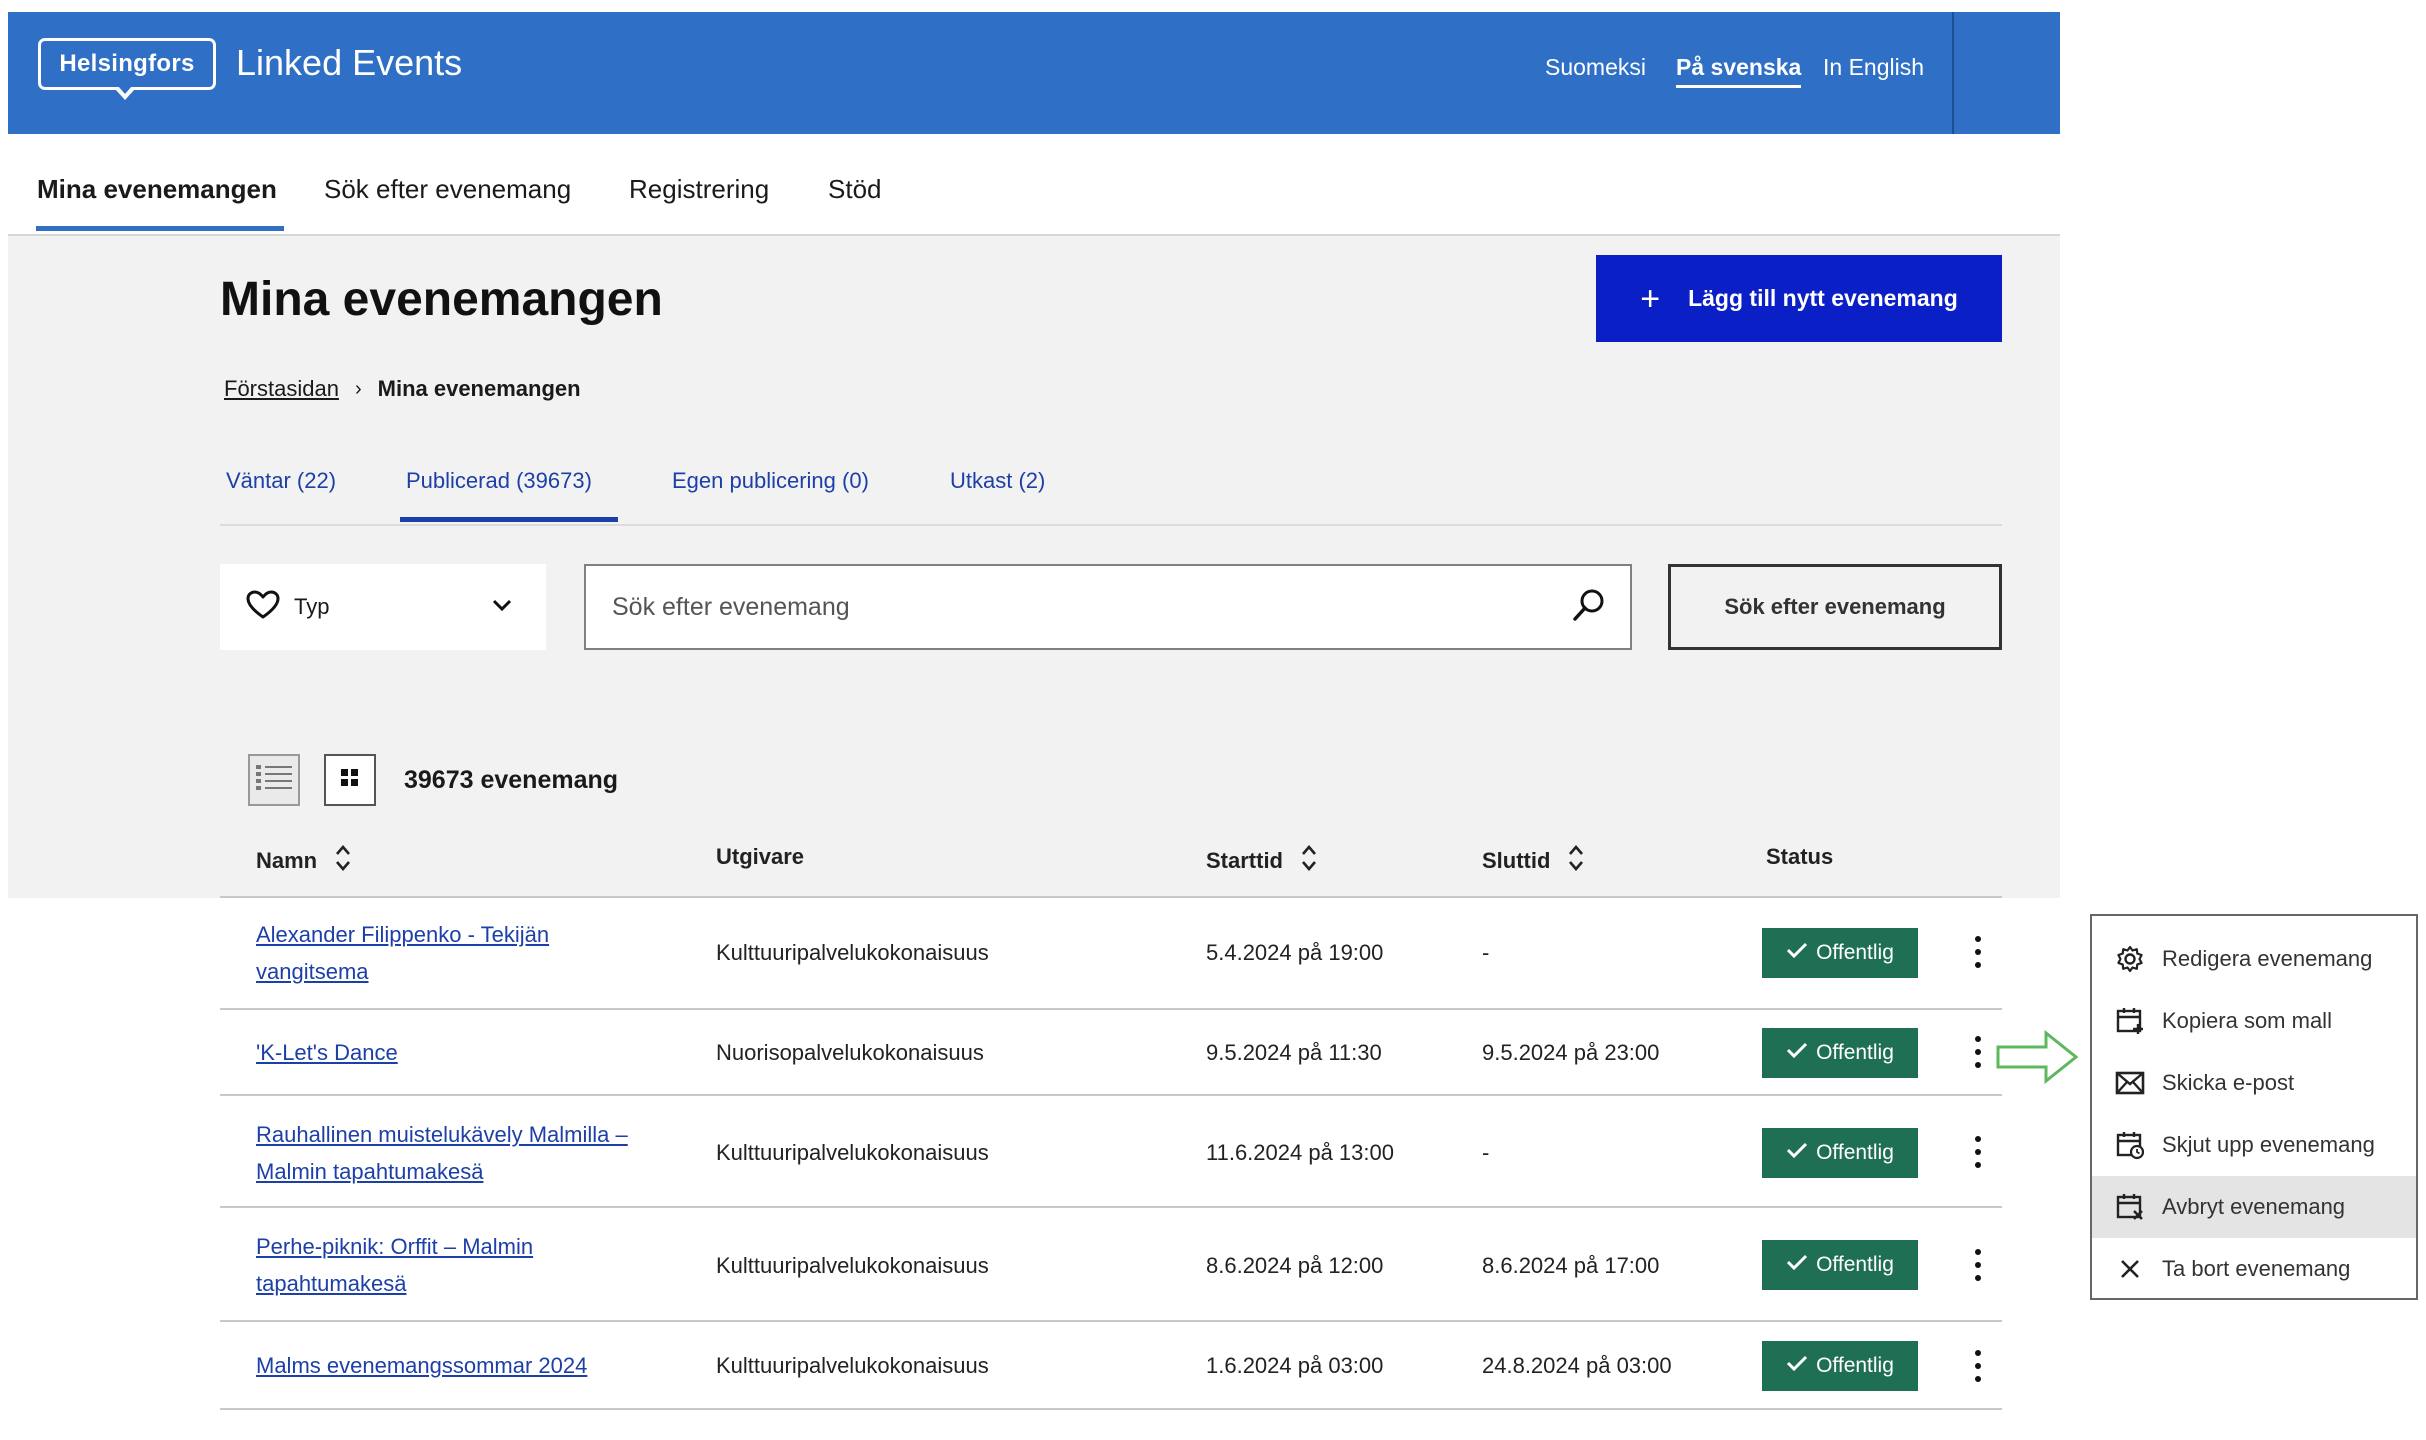 This screenshot has height=1440, width=2426. Describe the element at coordinates (441, 299) in the screenshot. I see `page-title: Mina evenemangen` at that location.